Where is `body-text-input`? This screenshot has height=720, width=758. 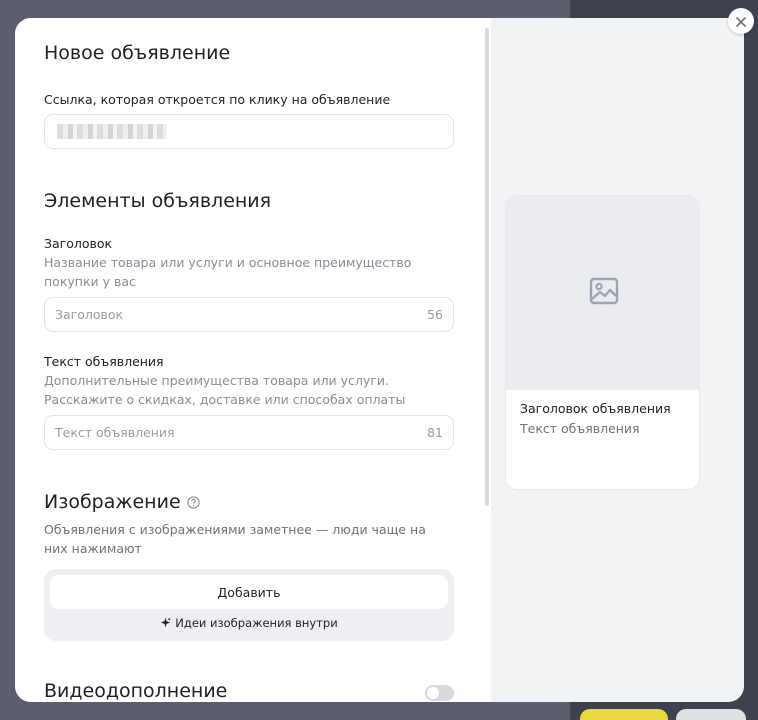
body-text-input is located at coordinates (235, 432).